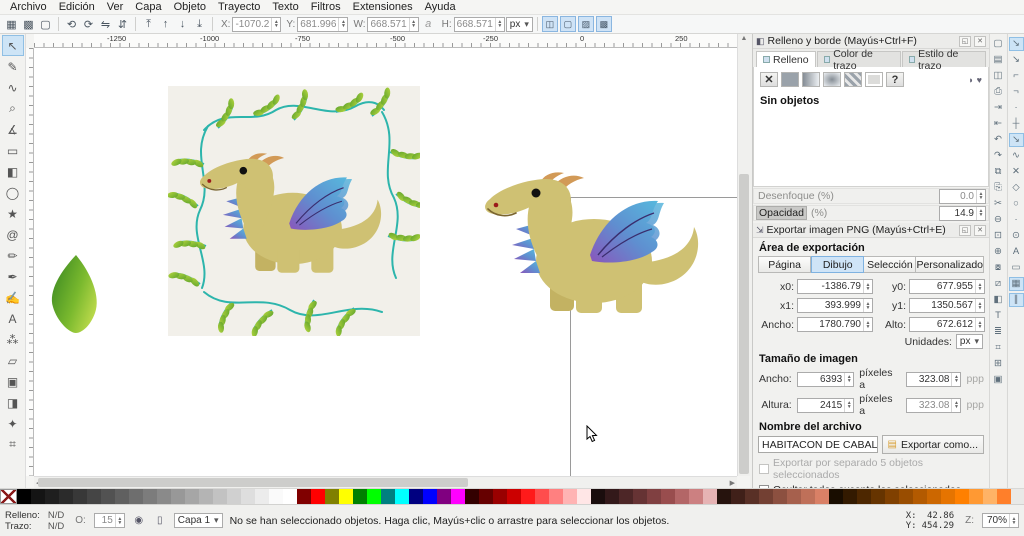 Image resolution: width=1024 pixels, height=536 pixels. I want to click on snap-intersections-icon: ✕, so click(1016, 172).